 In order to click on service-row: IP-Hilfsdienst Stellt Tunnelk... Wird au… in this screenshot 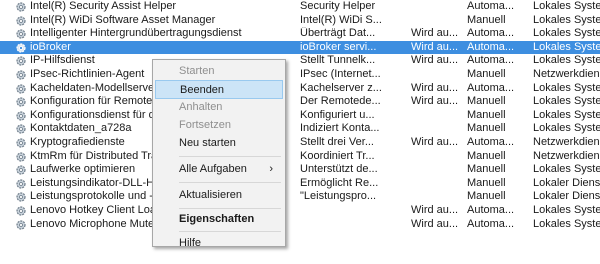, I will do `click(300, 61)`.